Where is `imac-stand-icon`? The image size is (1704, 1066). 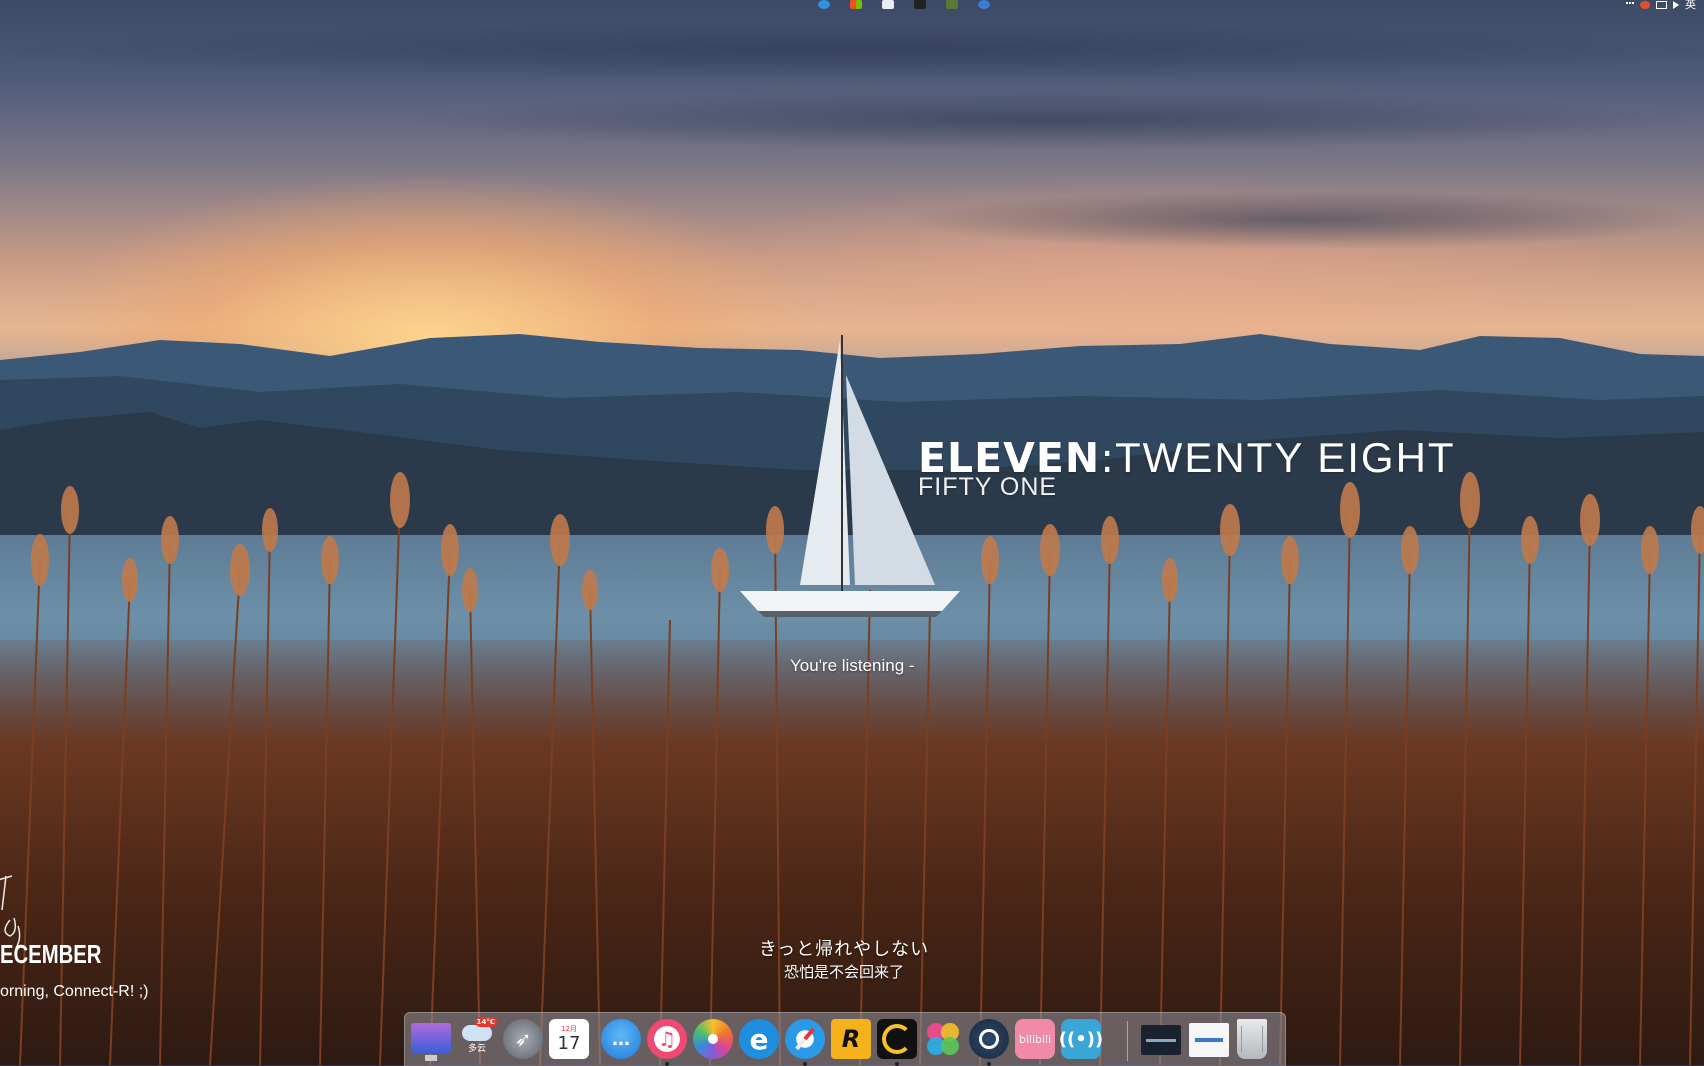
imac-stand-icon is located at coordinates (431, 1058).